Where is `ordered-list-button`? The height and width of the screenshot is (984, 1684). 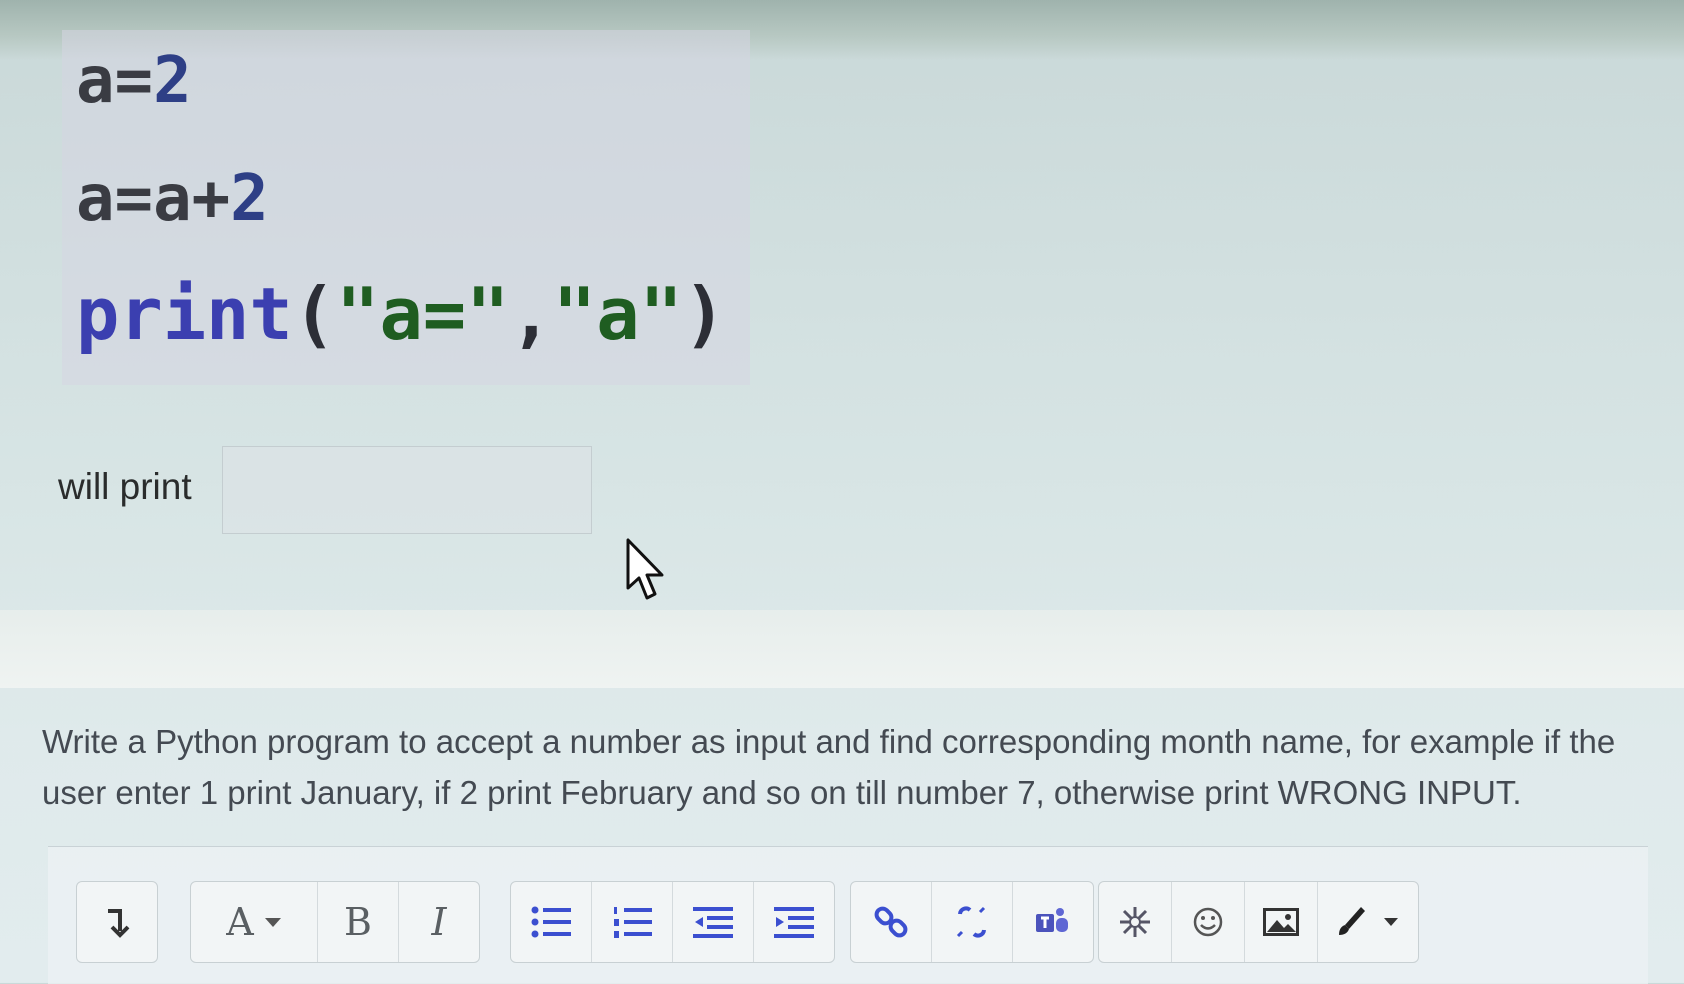 ordered-list-button is located at coordinates (632, 922).